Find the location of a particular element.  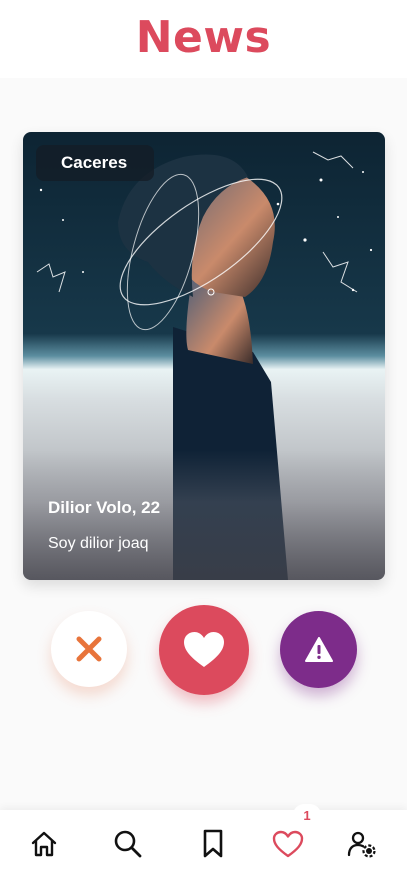

nav-likes is located at coordinates (288, 844).